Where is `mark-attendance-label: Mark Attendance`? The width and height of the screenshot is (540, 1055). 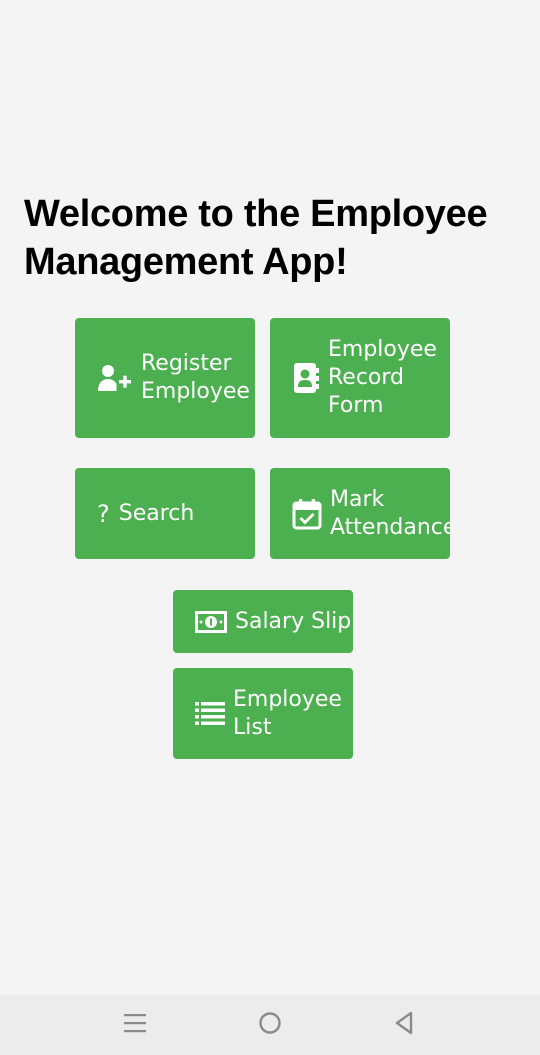
mark-attendance-label: Mark Attendance is located at coordinates (390, 513).